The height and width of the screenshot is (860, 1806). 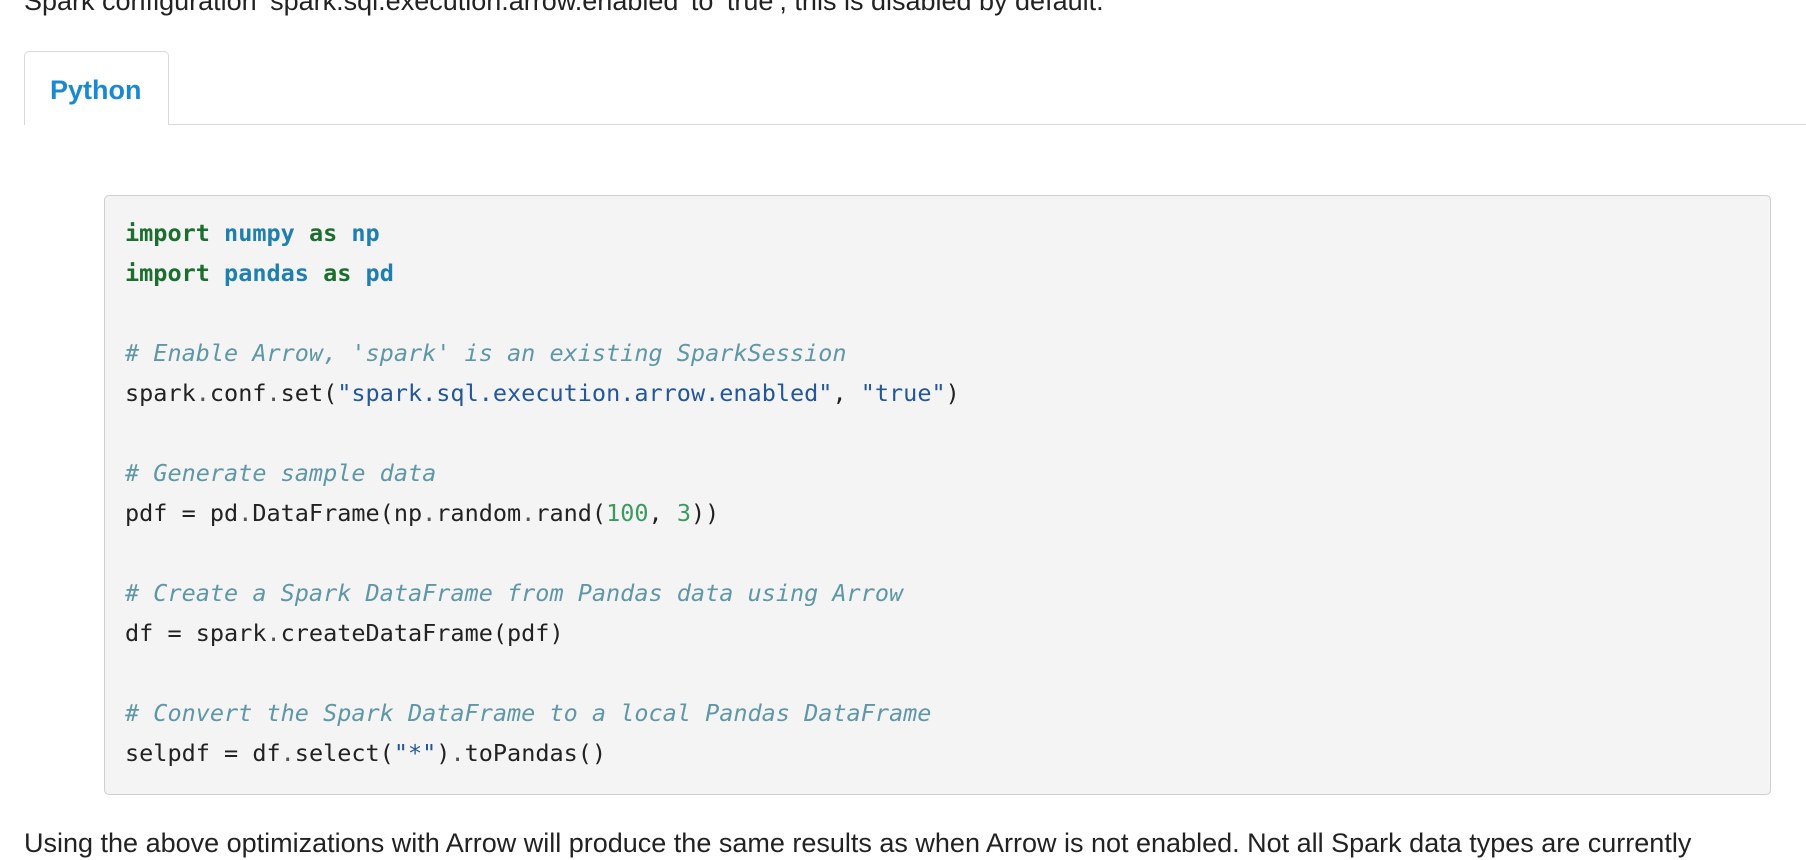 I want to click on code-token: spark, so click(x=160, y=393).